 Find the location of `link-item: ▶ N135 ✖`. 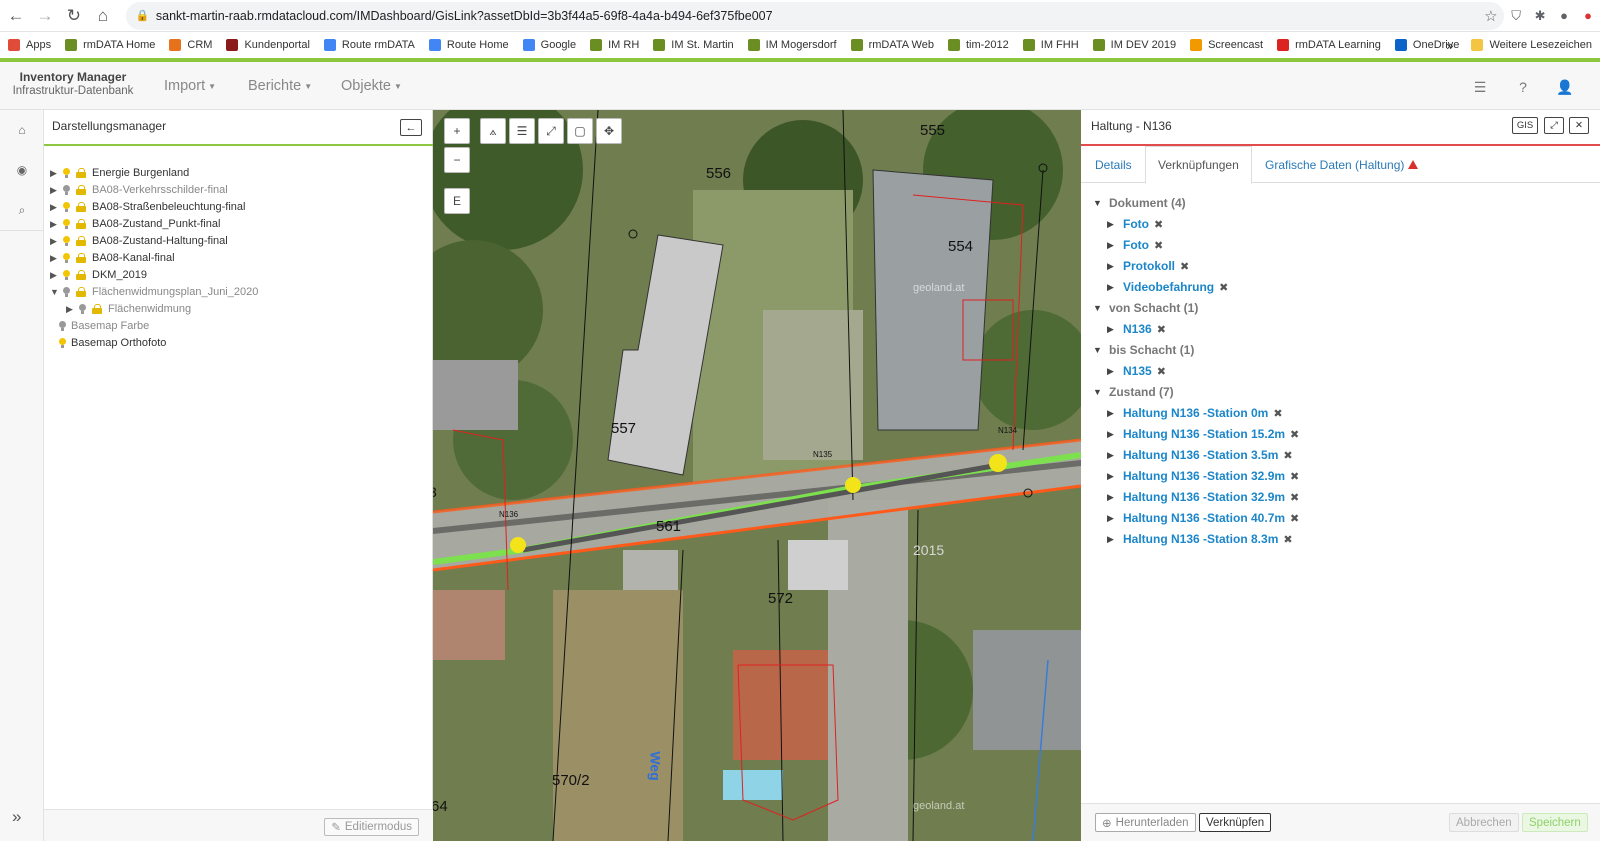

link-item: ▶ N135 ✖ is located at coordinates (1136, 371).